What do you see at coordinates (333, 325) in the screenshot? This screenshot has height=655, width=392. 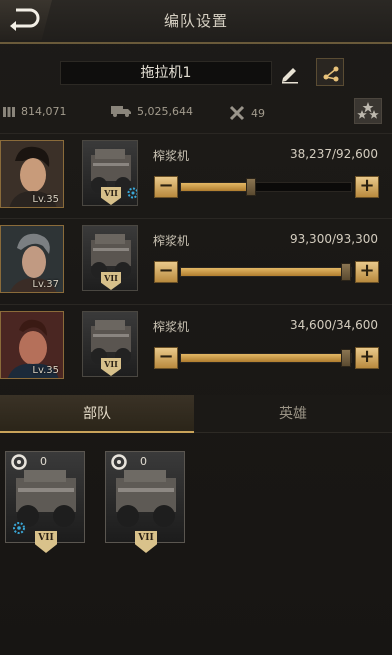 I see `unit-count: 34,600/34,600` at bounding box center [333, 325].